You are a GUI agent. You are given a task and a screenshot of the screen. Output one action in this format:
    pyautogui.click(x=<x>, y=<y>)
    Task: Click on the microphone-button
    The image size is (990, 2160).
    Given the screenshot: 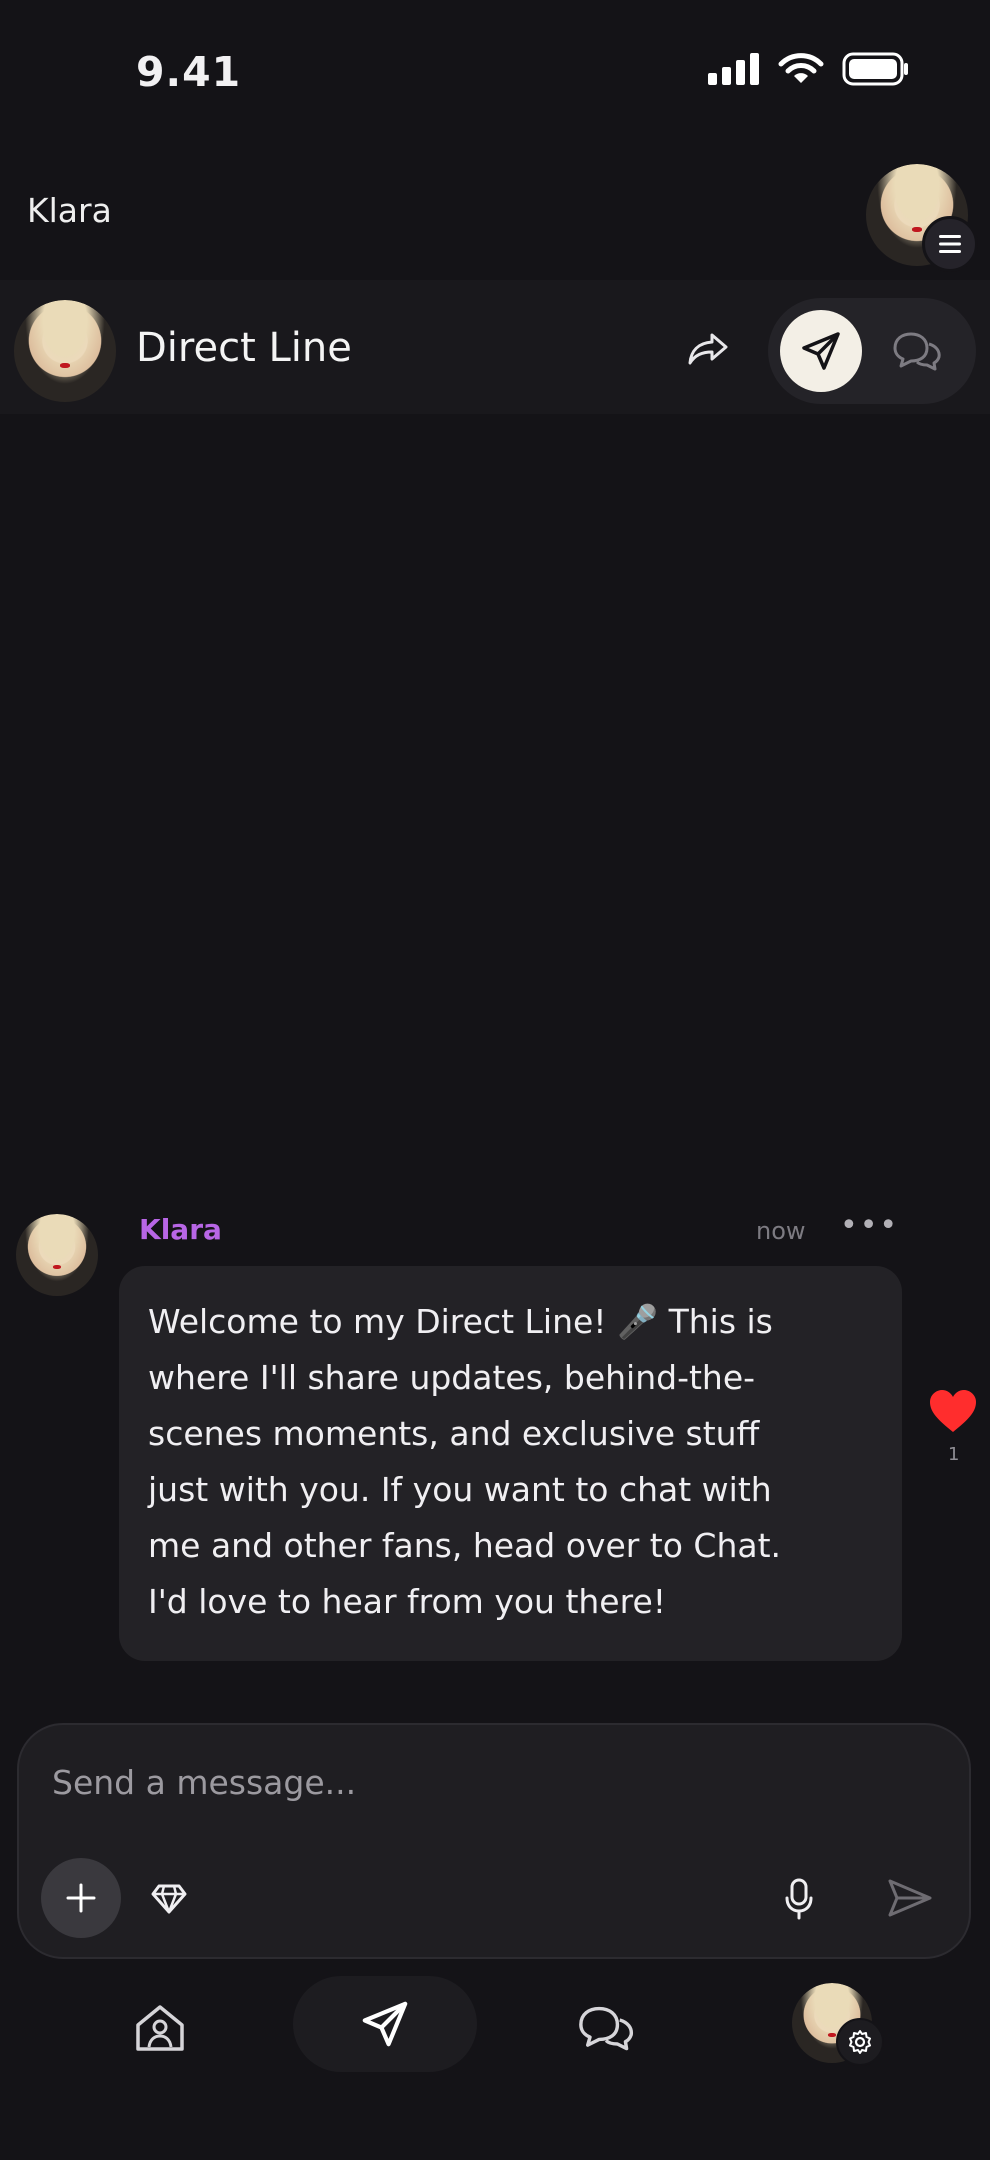 What is the action you would take?
    pyautogui.click(x=799, y=1899)
    